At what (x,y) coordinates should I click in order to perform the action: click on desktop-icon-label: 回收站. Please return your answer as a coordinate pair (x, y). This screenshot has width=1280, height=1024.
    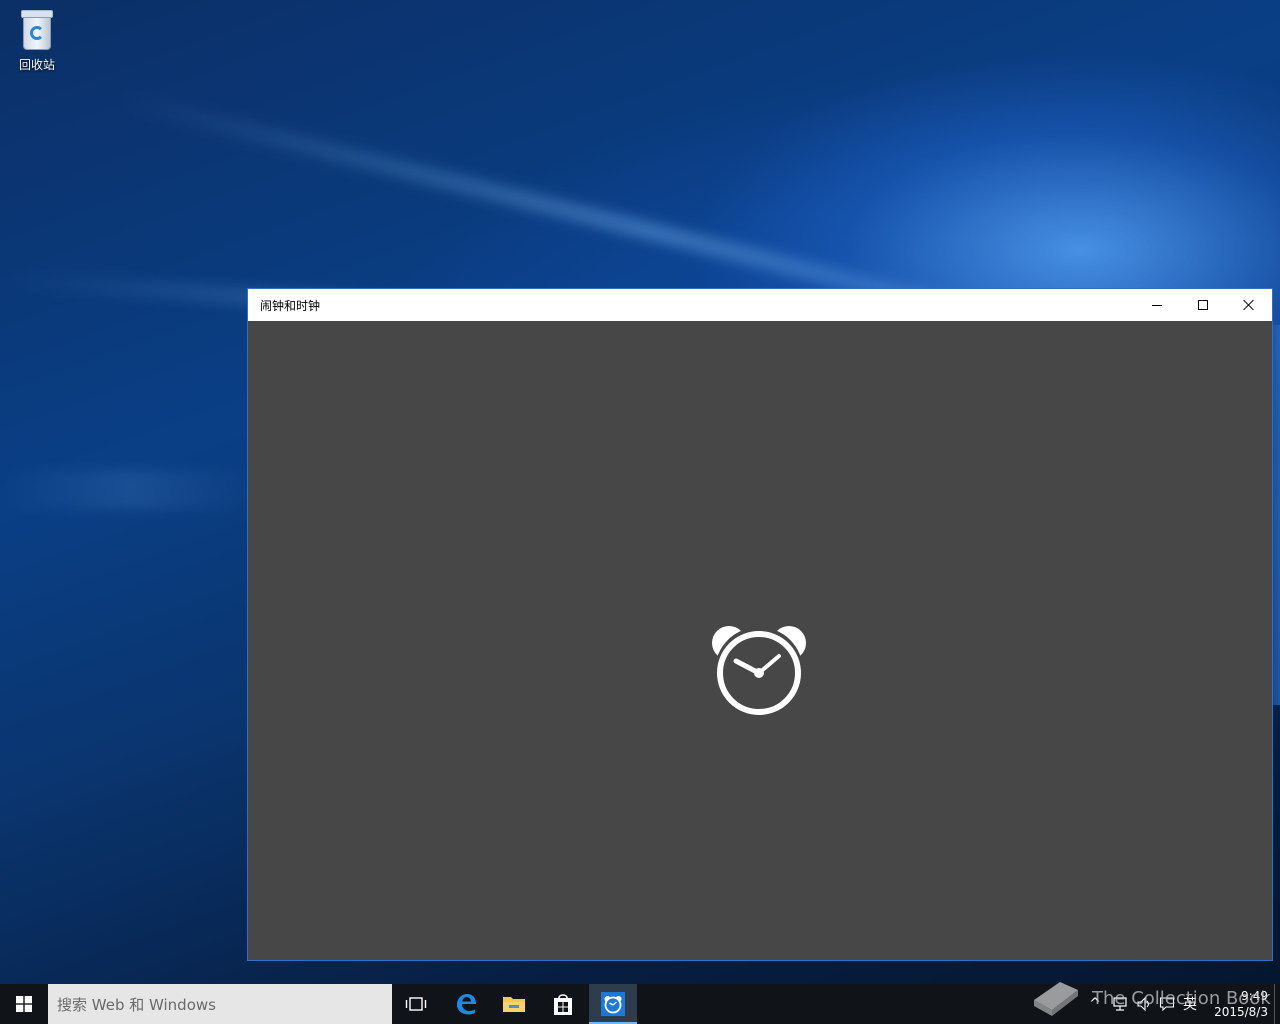
    Looking at the image, I should click on (36, 65).